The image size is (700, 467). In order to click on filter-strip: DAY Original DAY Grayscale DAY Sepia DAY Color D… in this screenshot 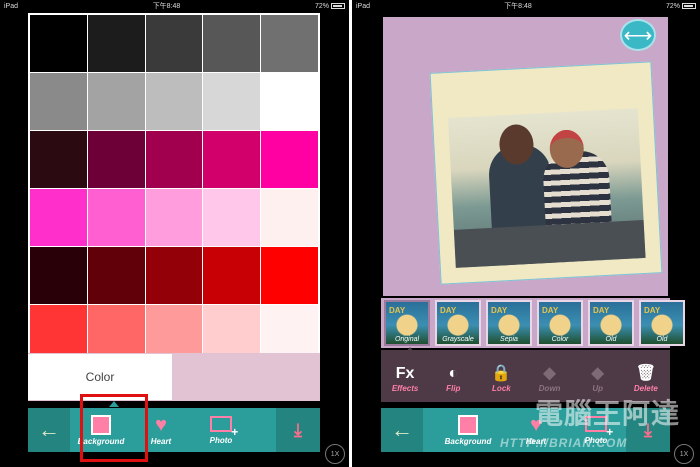, I will do `click(533, 323)`.